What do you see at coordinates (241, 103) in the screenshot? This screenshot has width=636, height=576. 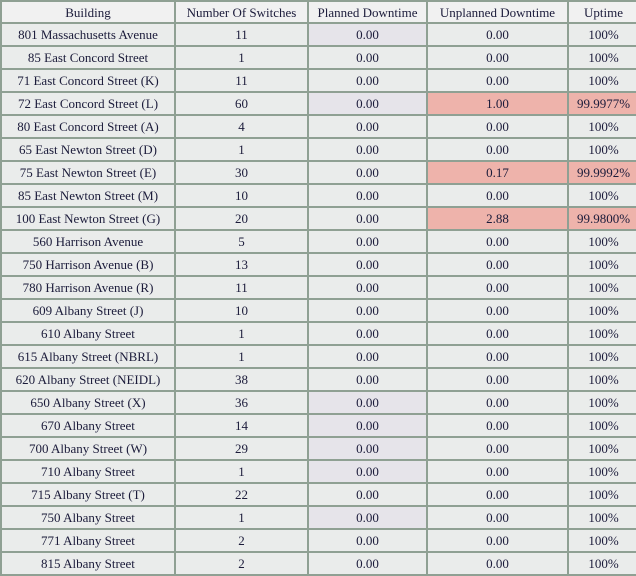 I see `cell-number-of-switches: 60` at bounding box center [241, 103].